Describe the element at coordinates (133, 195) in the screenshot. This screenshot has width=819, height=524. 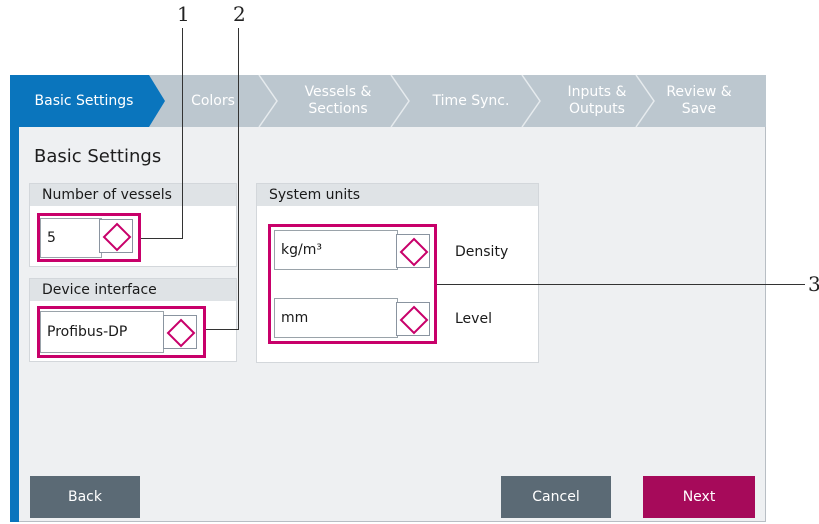
I see `vessels-heading: Number of vessels` at that location.